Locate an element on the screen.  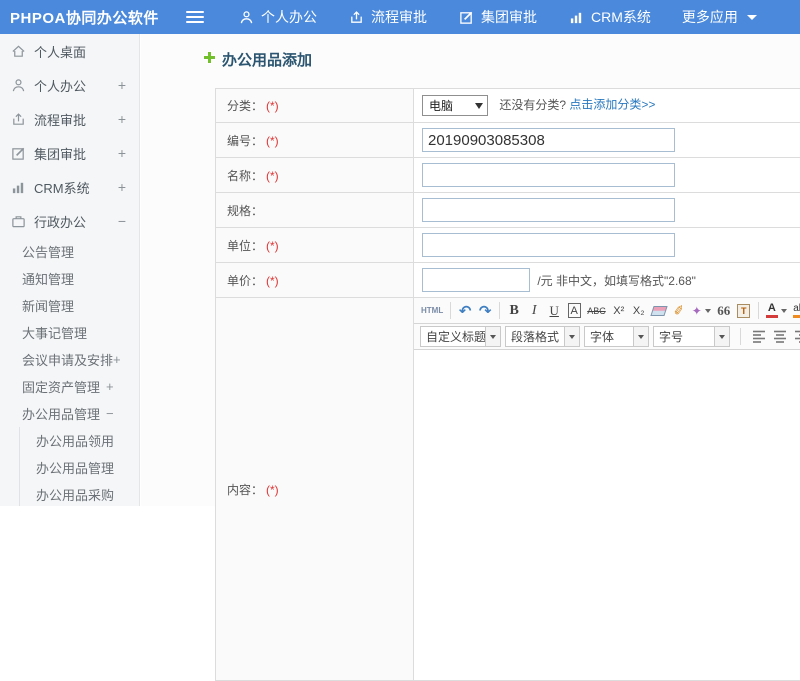
italic-button: I is located at coordinates (534, 311).